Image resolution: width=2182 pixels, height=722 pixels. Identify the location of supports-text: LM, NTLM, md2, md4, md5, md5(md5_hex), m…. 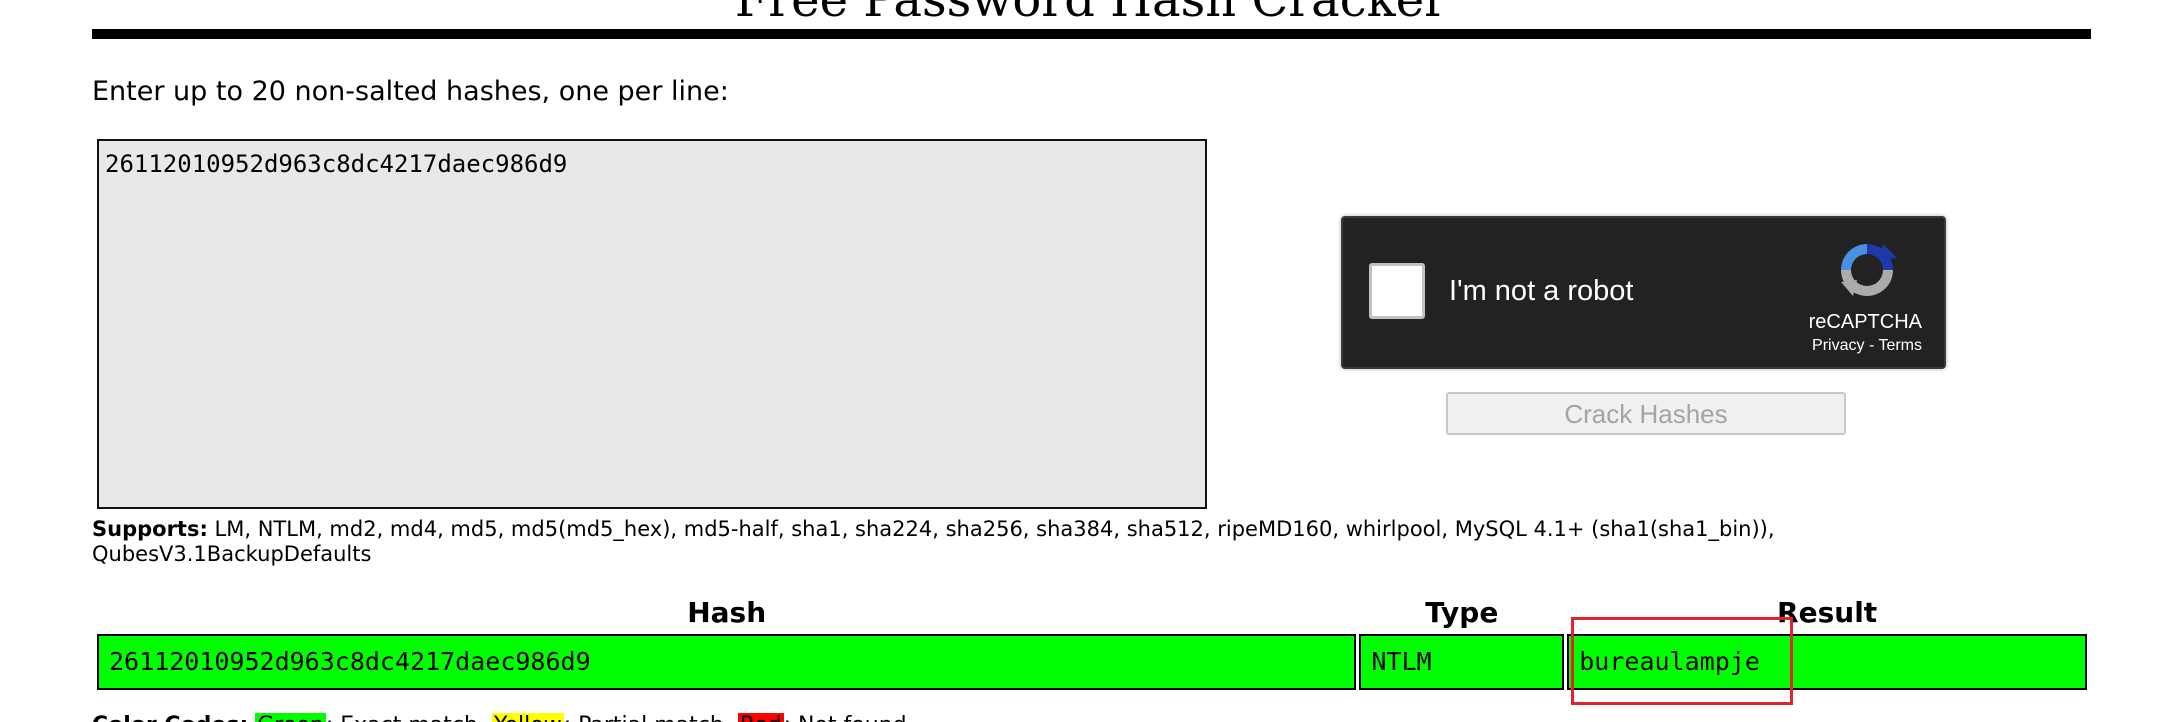
(933, 541).